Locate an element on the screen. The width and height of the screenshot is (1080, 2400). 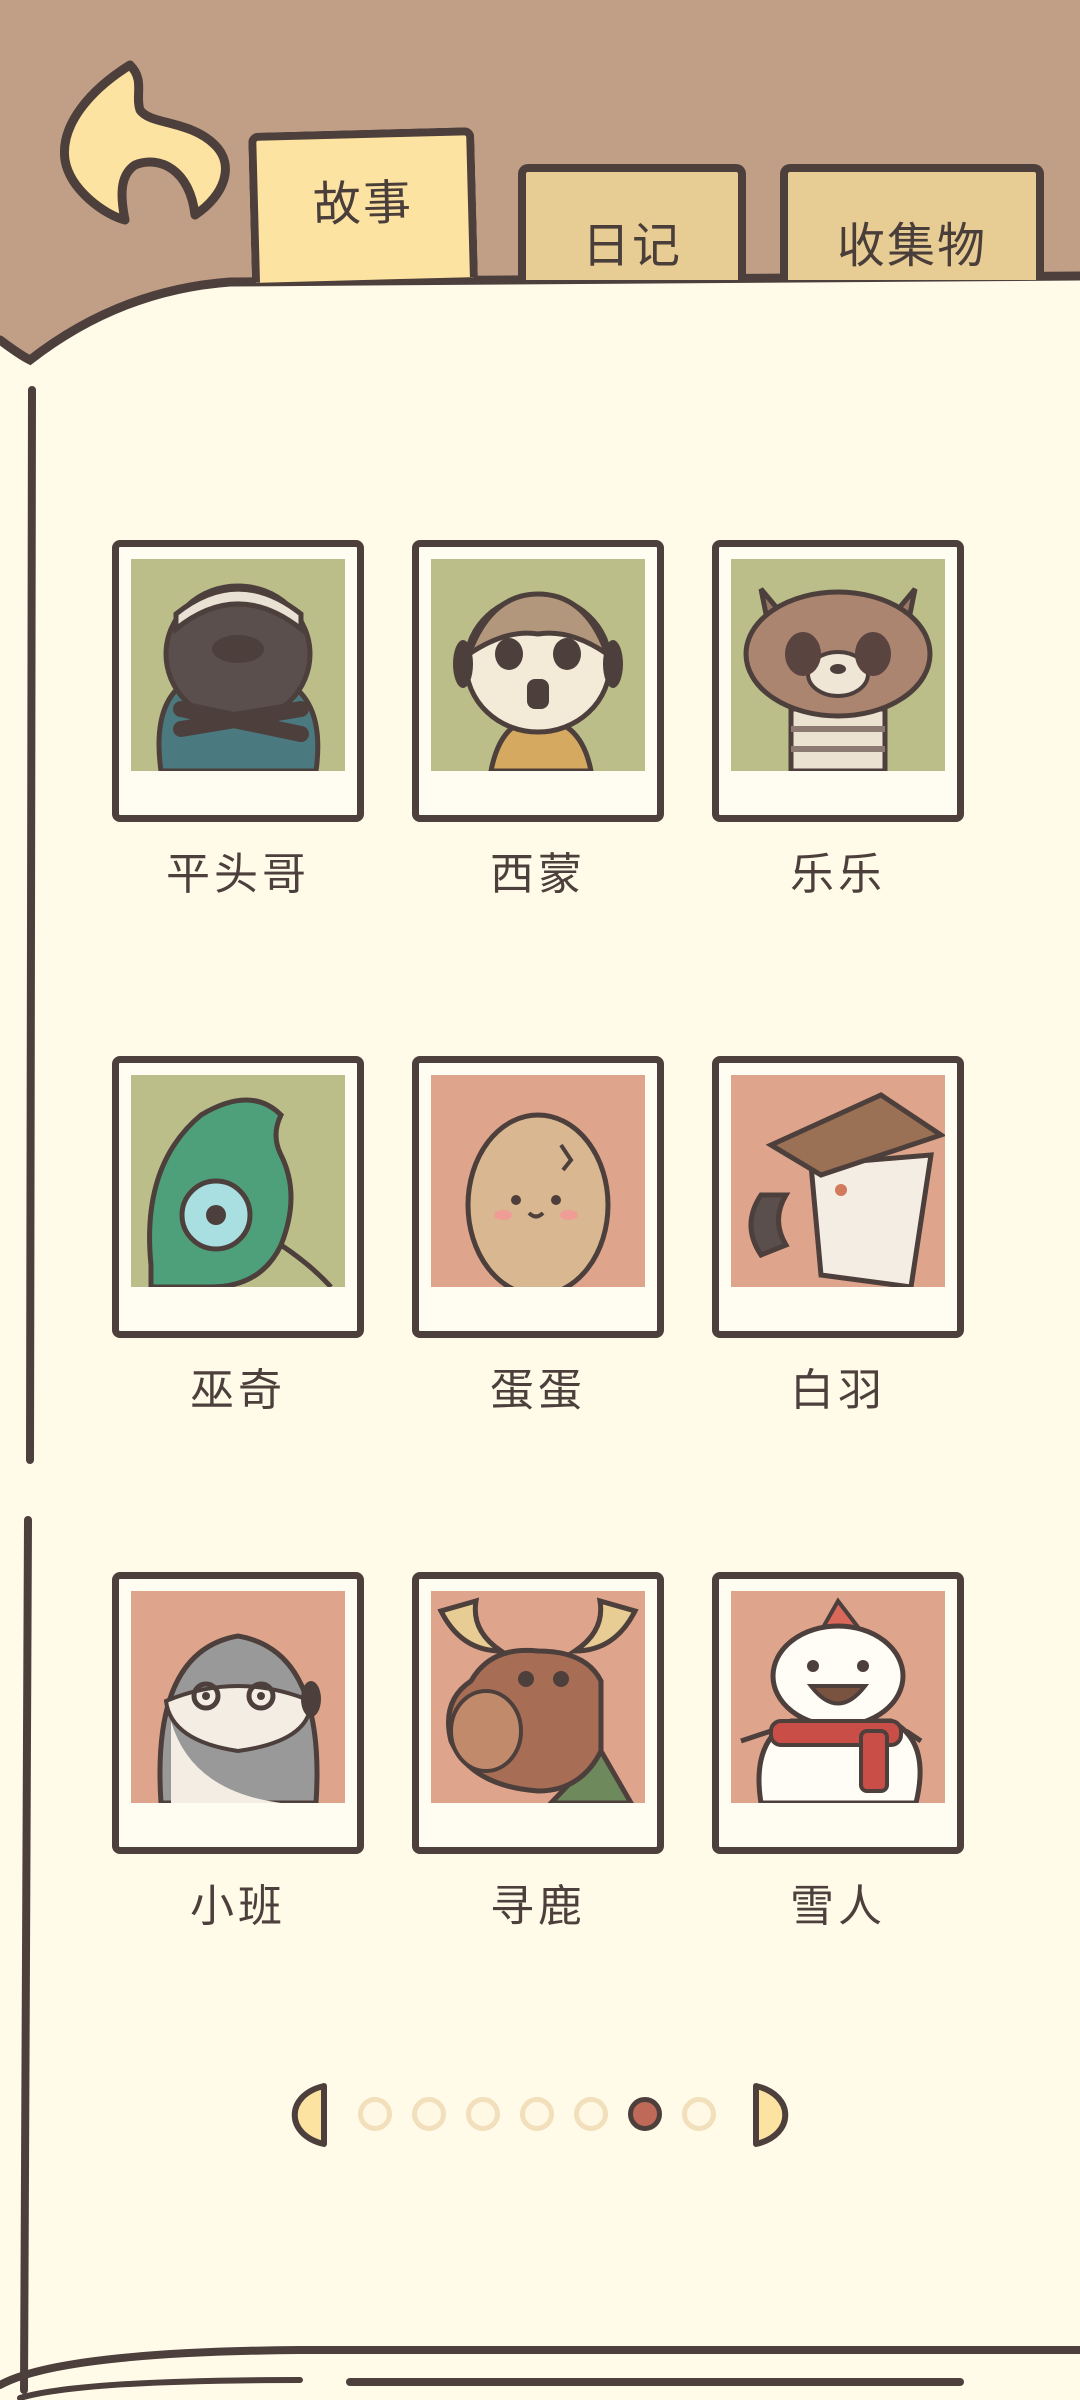
character-card: 西蒙 is located at coordinates (546, 735).